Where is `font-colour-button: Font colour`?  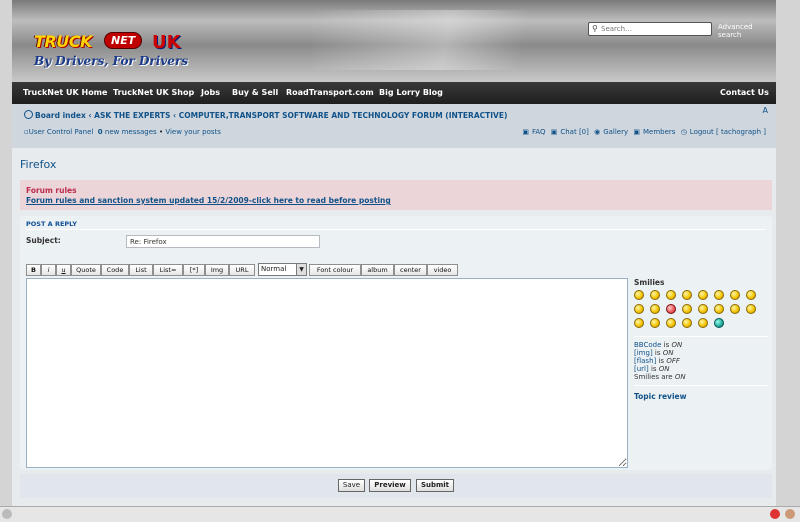 font-colour-button: Font colour is located at coordinates (335, 270).